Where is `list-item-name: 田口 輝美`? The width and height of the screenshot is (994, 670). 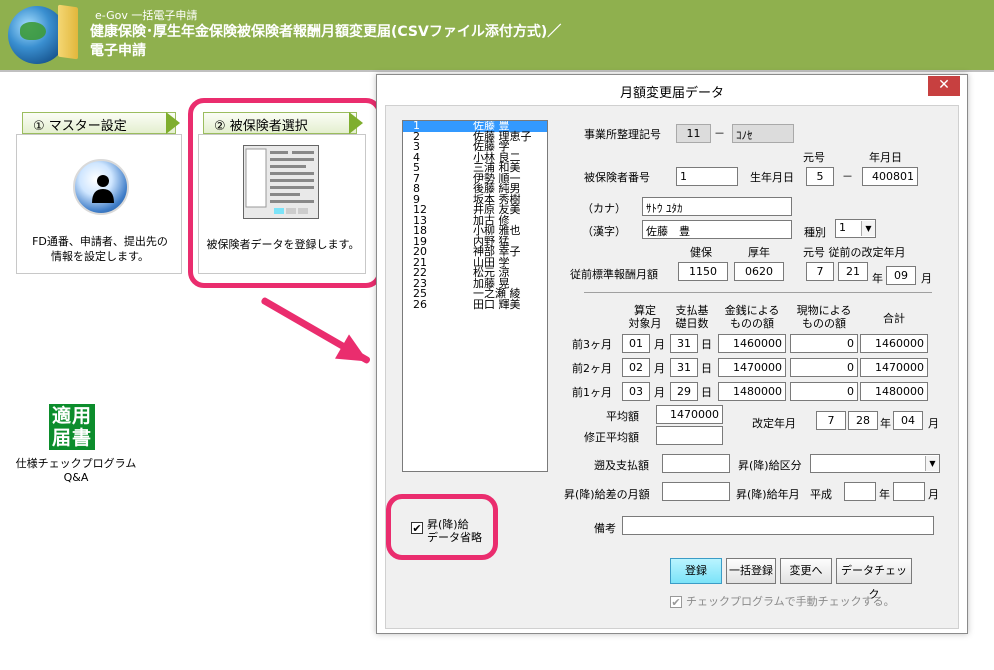 list-item-name: 田口 輝美 is located at coordinates (497, 304).